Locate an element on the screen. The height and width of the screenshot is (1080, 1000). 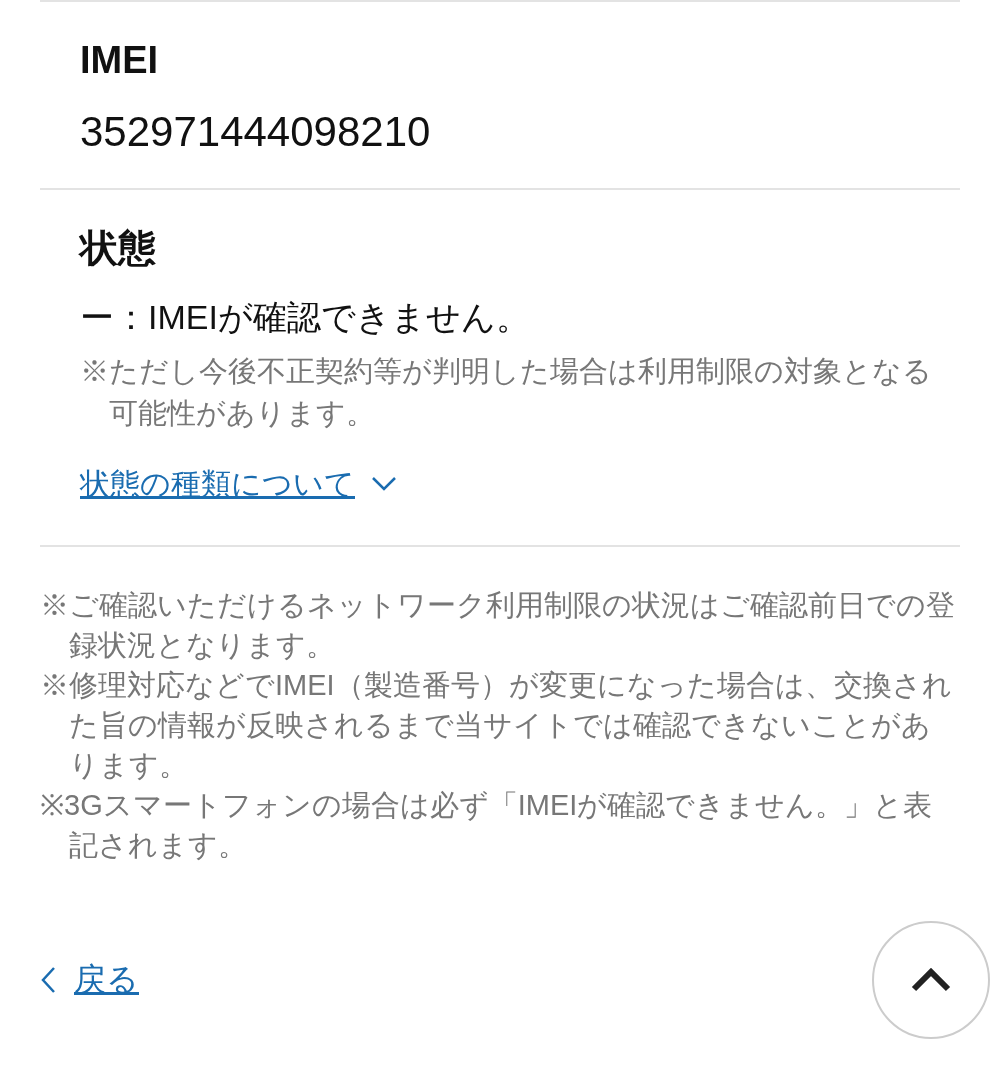
status-types-link: 状態の種類について is located at coordinates (238, 484).